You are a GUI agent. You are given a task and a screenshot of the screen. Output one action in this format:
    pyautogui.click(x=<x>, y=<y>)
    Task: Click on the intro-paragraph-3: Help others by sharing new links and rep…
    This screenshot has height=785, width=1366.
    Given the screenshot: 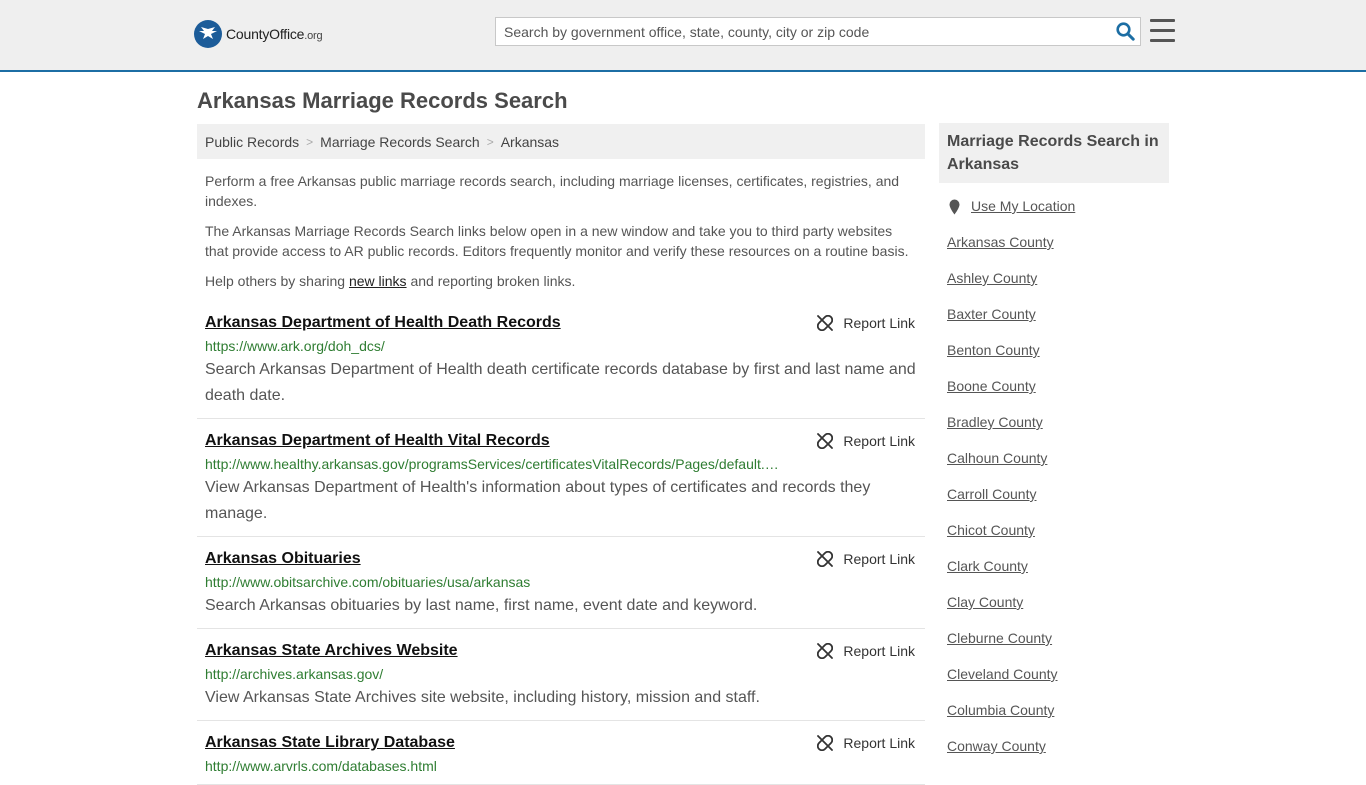 What is the action you would take?
    pyautogui.click(x=561, y=281)
    